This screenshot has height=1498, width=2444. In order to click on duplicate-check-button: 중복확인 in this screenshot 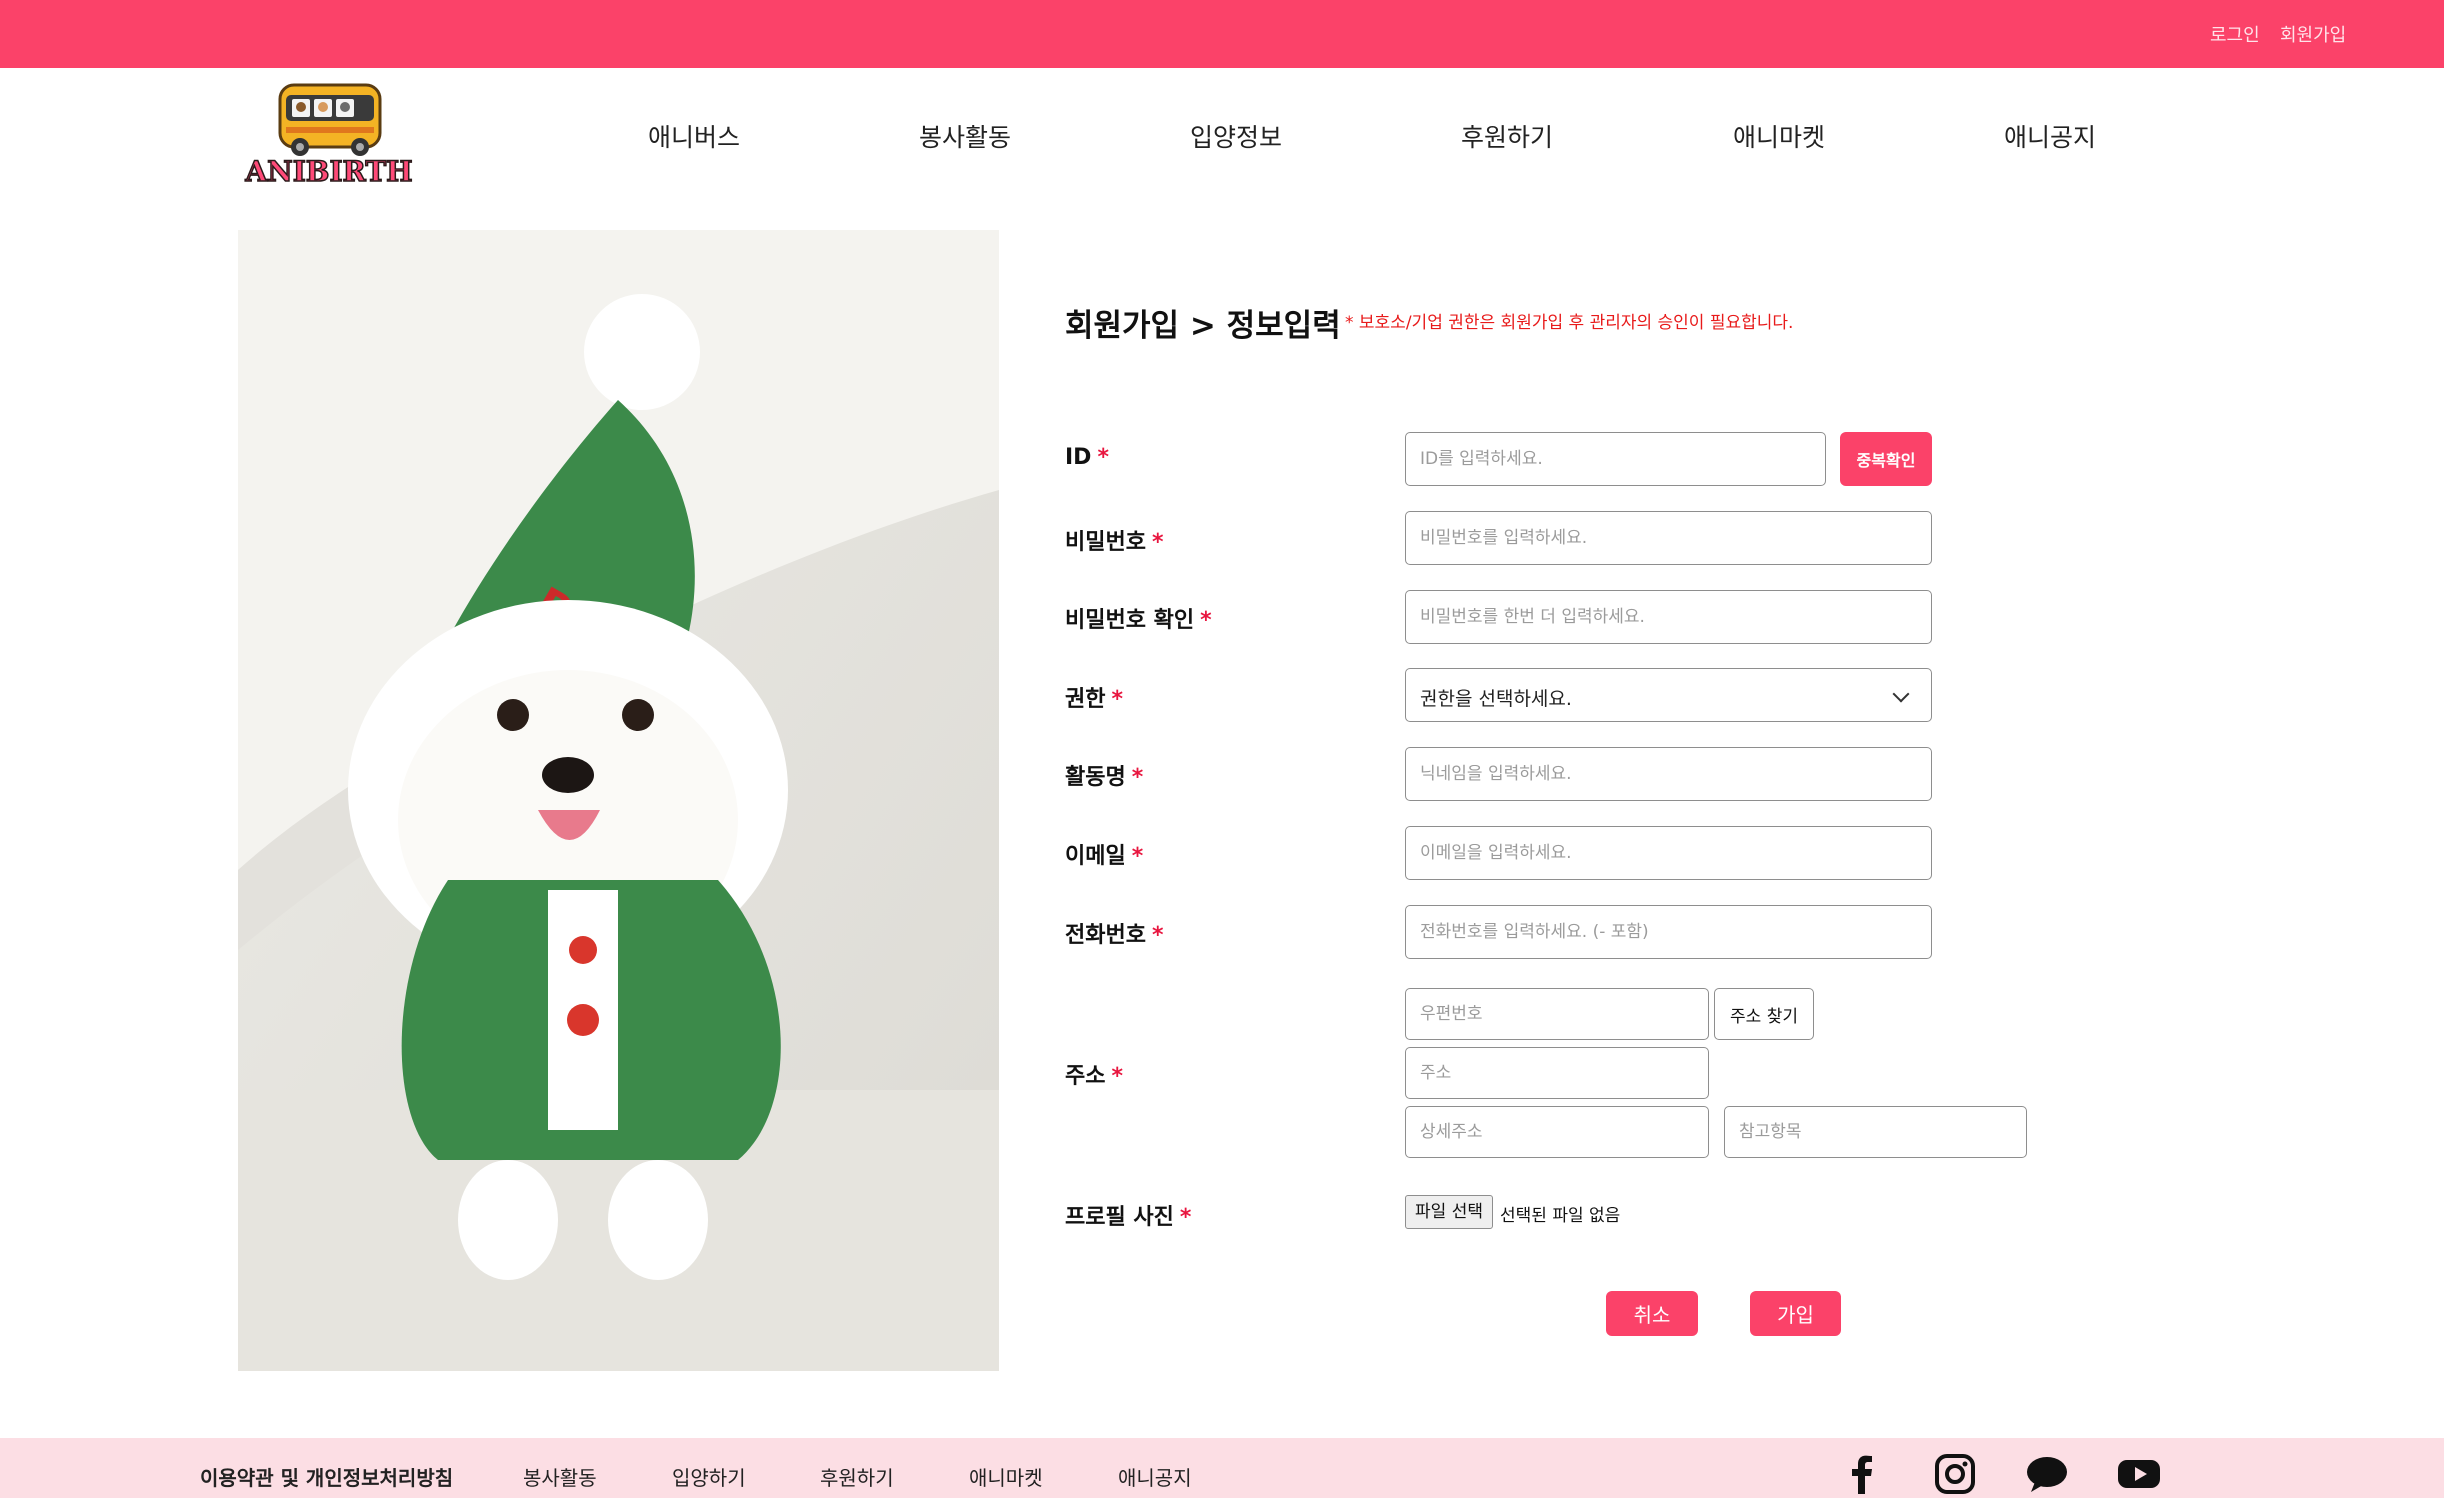, I will do `click(1886, 459)`.